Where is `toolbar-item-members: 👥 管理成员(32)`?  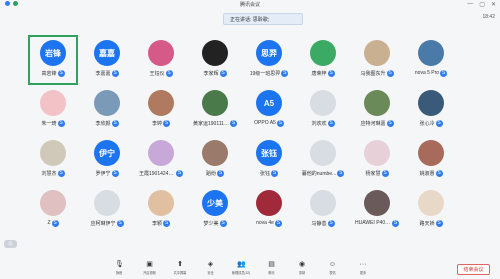
toolbar-item-members: 👥 管理成员(32) is located at coordinates (241, 268).